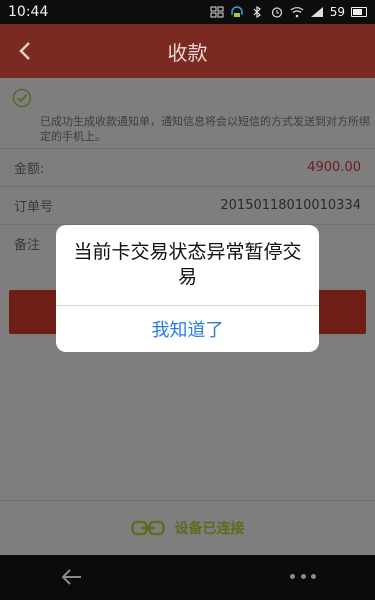 This screenshot has width=375, height=600. I want to click on device-connected-label: 设备已连接, so click(209, 529).